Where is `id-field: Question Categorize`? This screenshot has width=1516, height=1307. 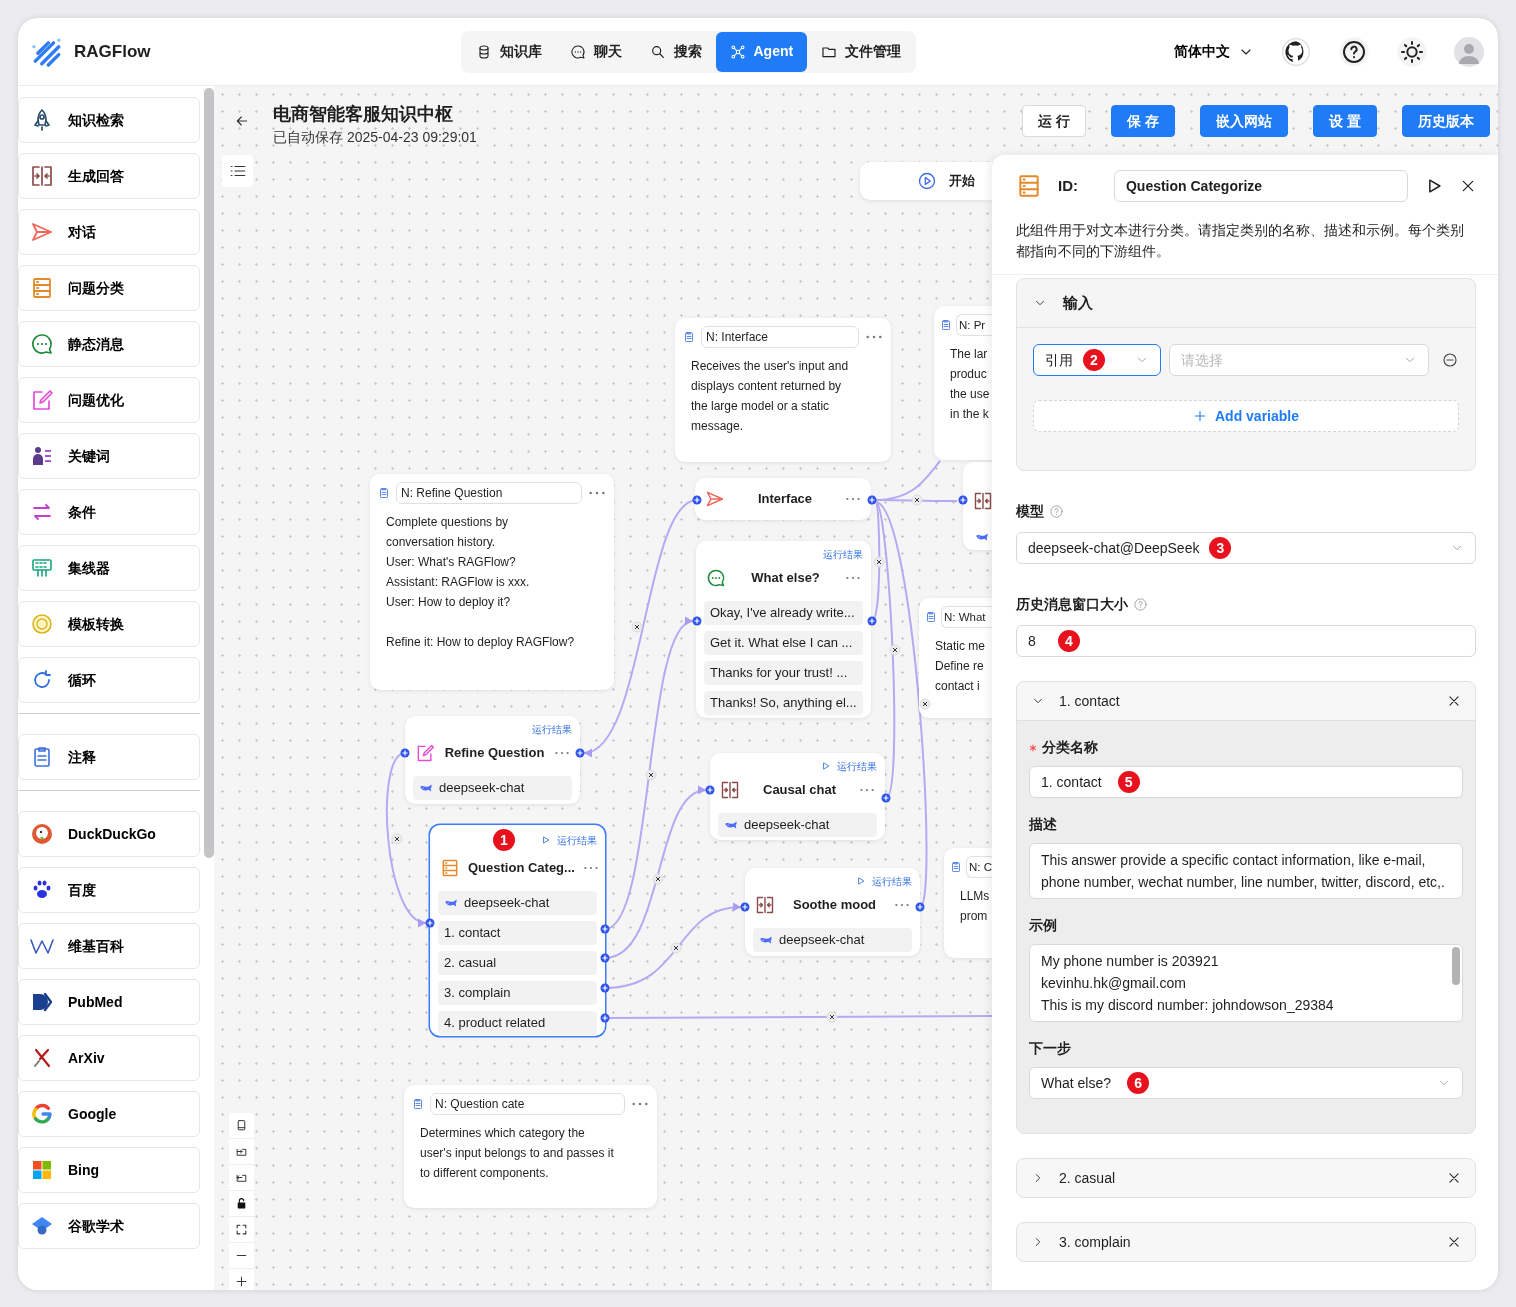
id-field: Question Categorize is located at coordinates (1260, 186).